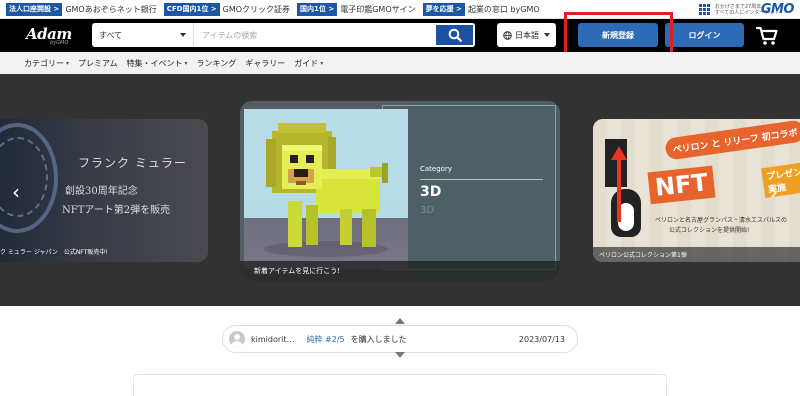  I want to click on content-section, so click(400, 385).